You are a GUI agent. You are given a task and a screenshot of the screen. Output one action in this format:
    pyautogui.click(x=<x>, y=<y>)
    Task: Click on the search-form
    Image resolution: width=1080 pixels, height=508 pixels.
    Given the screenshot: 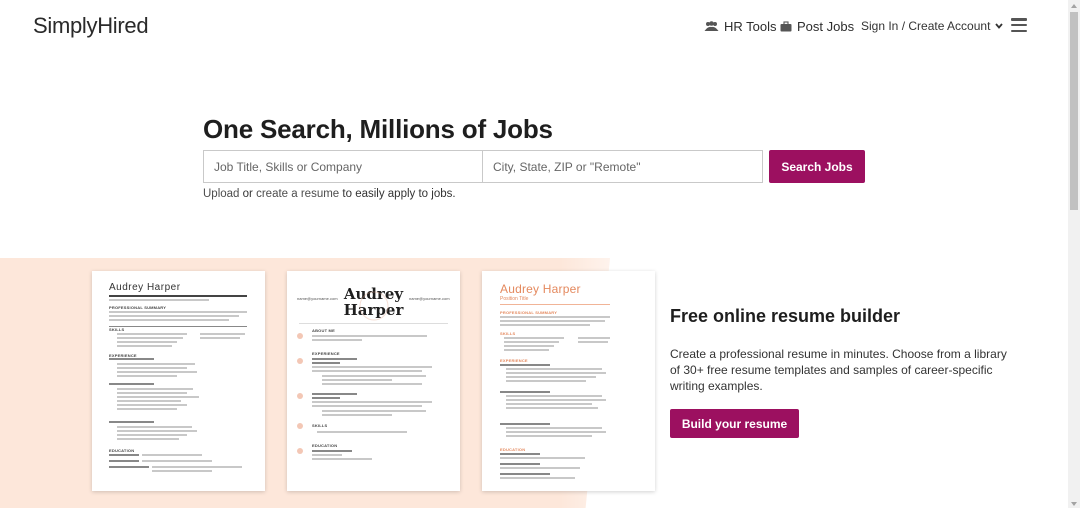 What is the action you would take?
    pyautogui.click(x=483, y=166)
    